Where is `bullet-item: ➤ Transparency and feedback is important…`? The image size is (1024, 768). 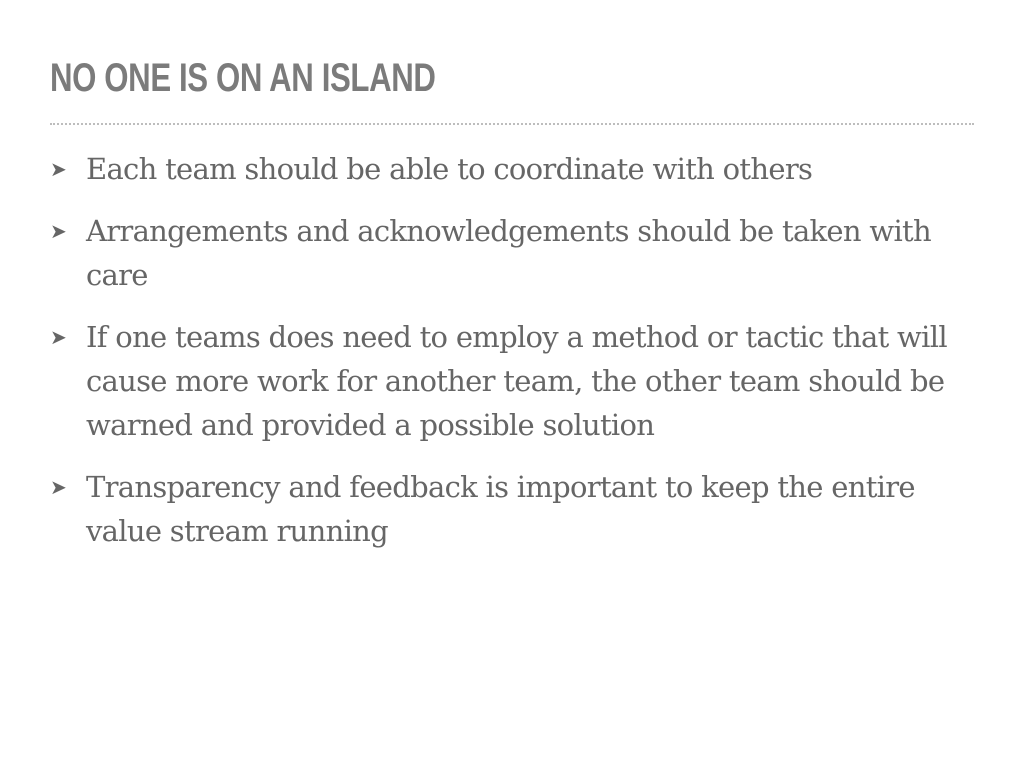
bullet-item: ➤ Transparency and feedback is important… is located at coordinates (515, 509).